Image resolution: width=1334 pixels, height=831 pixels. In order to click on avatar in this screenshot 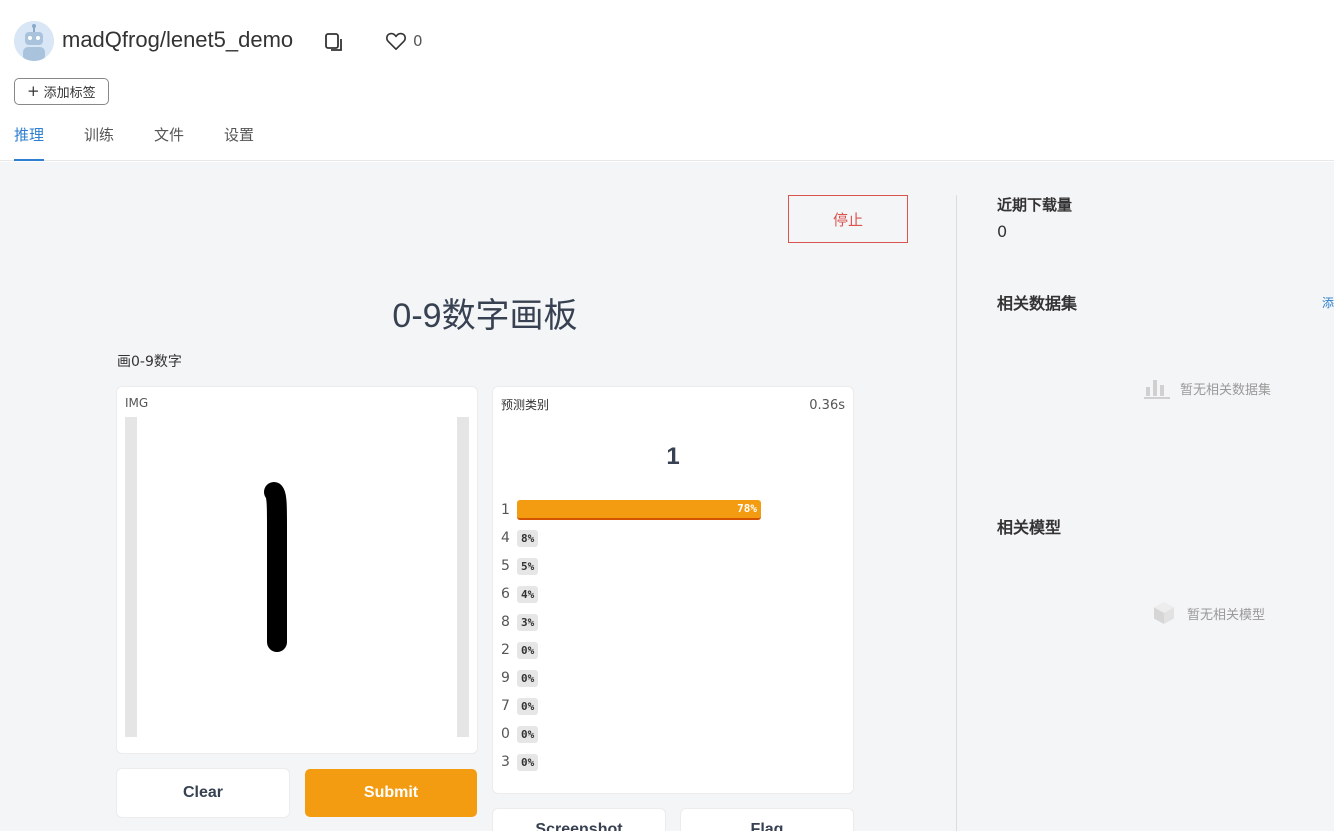, I will do `click(34, 41)`.